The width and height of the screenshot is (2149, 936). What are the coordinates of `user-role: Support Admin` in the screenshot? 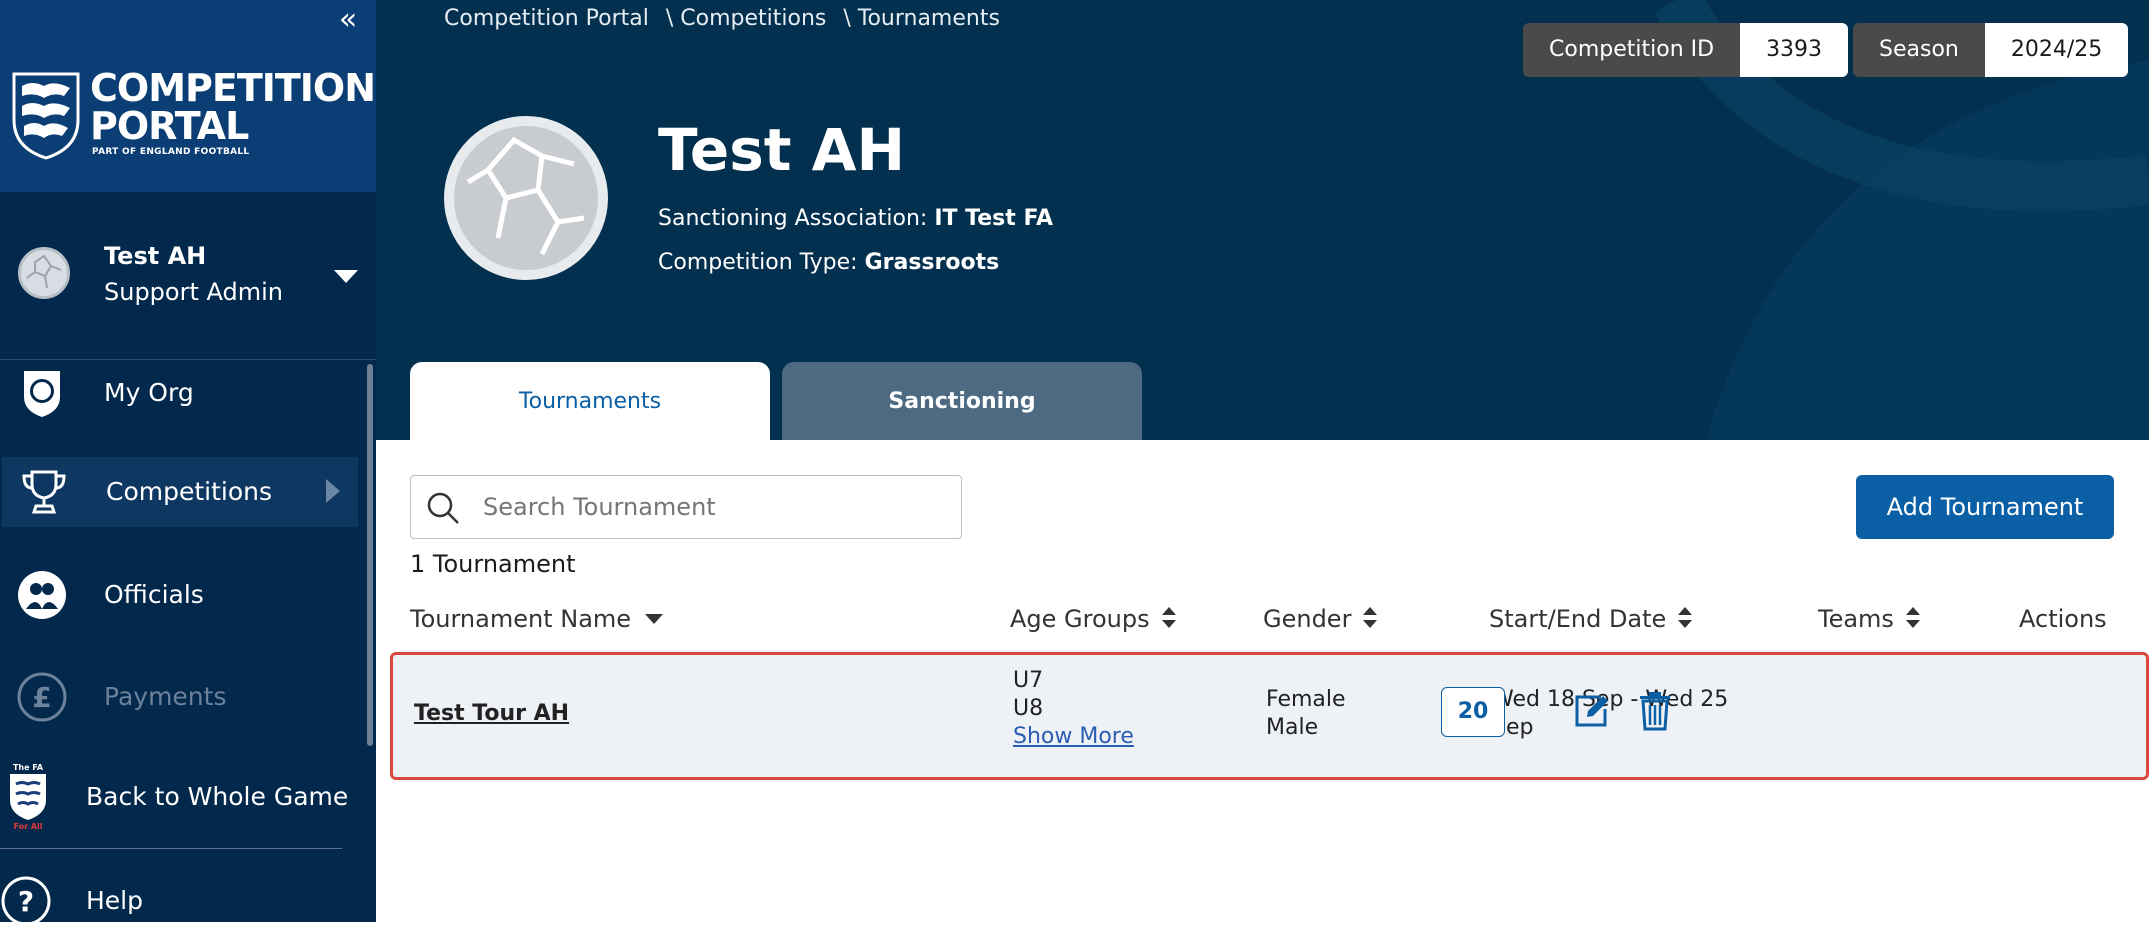 It's located at (193, 292).